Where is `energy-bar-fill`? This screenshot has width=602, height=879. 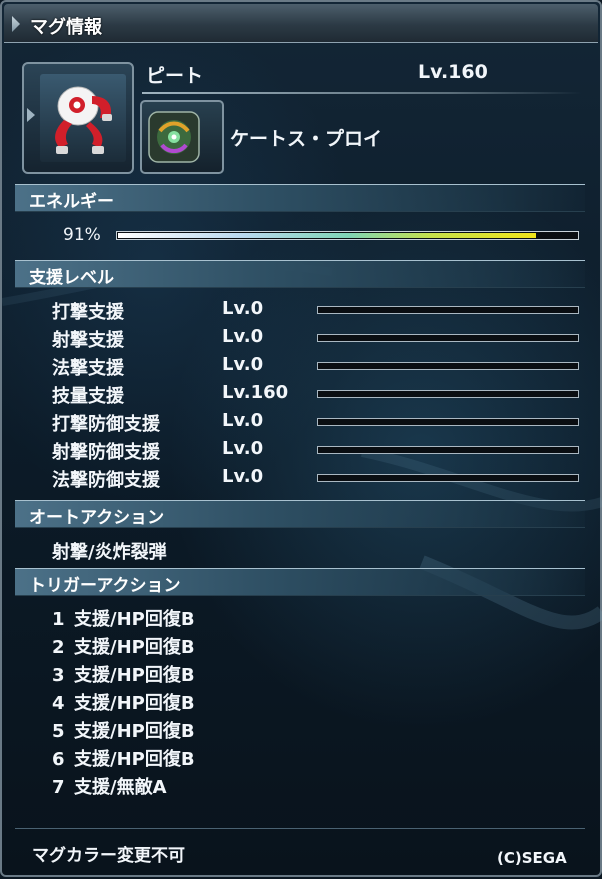
energy-bar-fill is located at coordinates (327, 235).